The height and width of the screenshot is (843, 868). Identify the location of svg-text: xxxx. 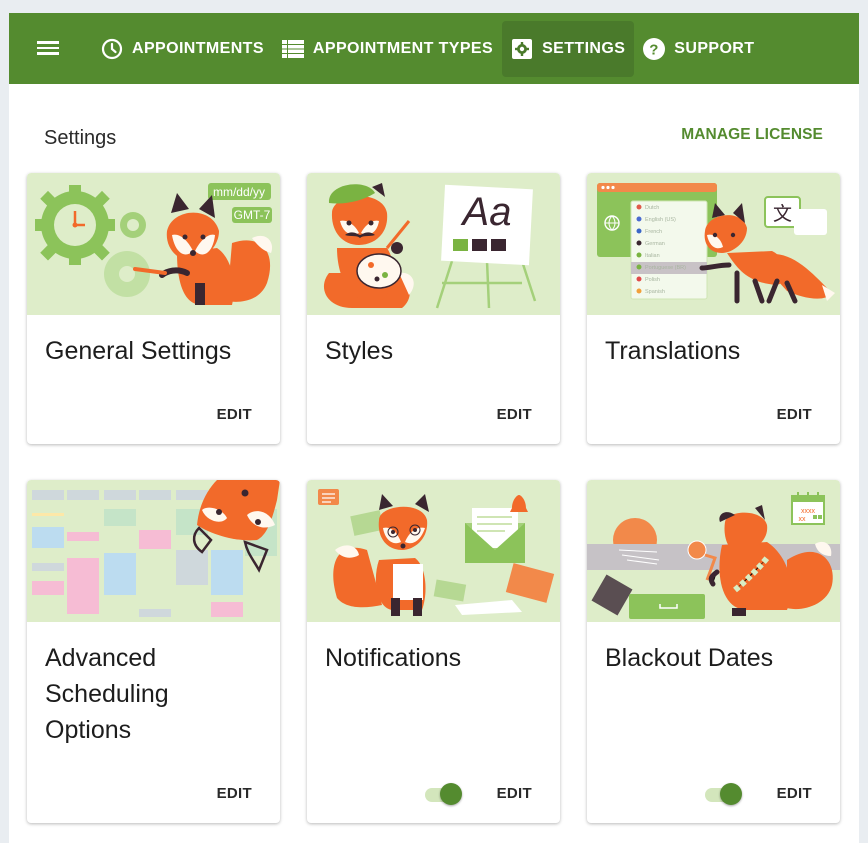
(808, 511).